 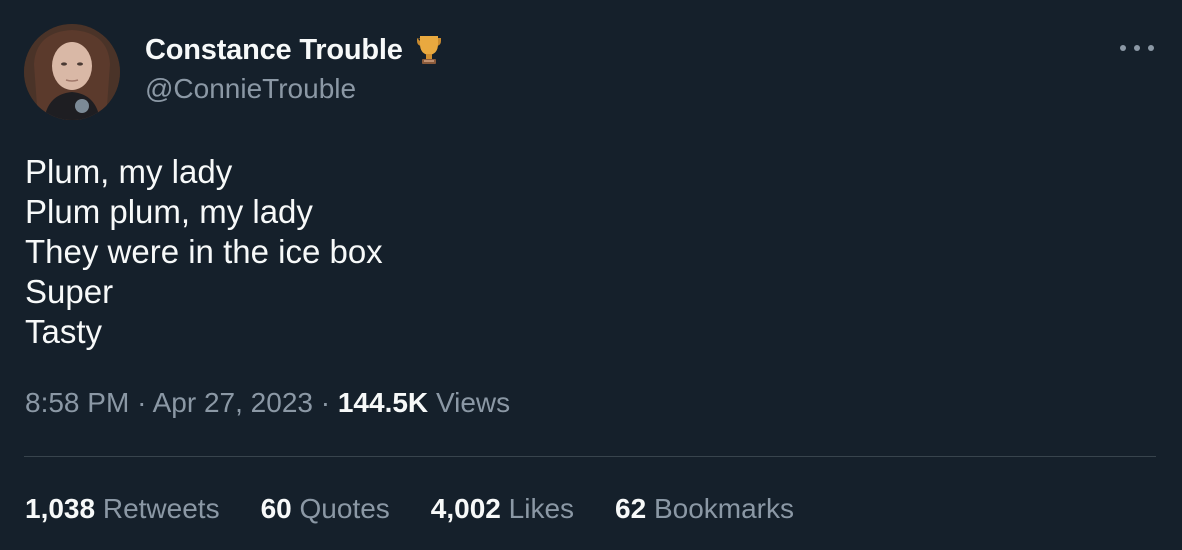 I want to click on likes-count: 4,002, so click(x=465, y=508).